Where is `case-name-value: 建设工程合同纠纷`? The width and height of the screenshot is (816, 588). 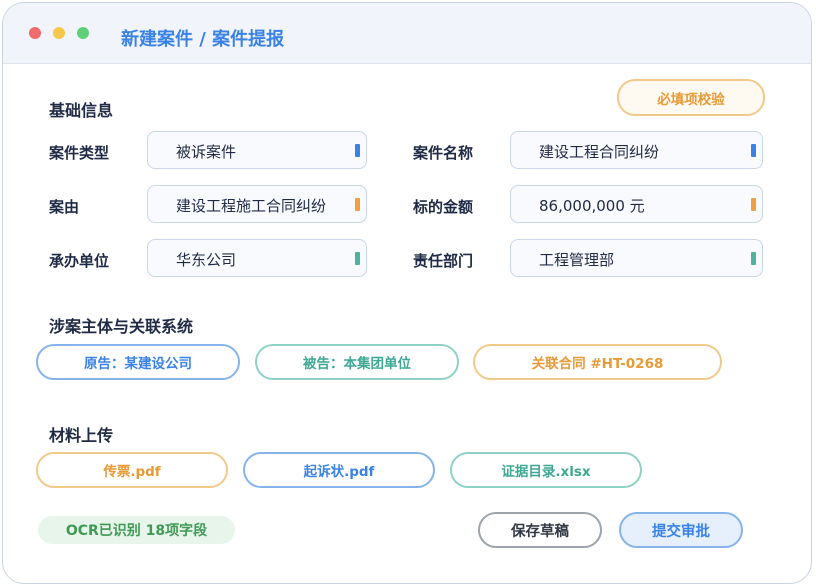 case-name-value: 建设工程合同纠纷 is located at coordinates (599, 152).